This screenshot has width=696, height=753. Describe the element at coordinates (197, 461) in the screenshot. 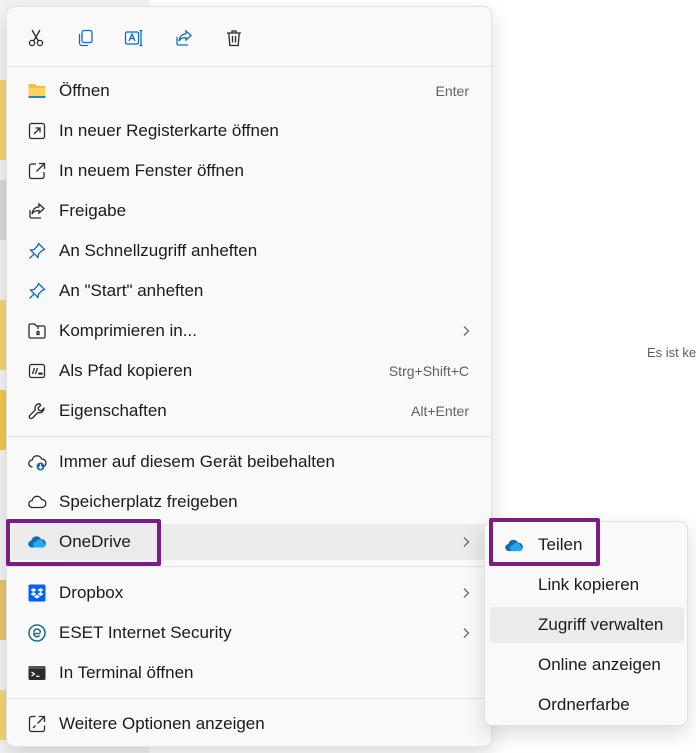

I see `menu-item-label: Immer auf diesem Gerät beibehalten` at that location.